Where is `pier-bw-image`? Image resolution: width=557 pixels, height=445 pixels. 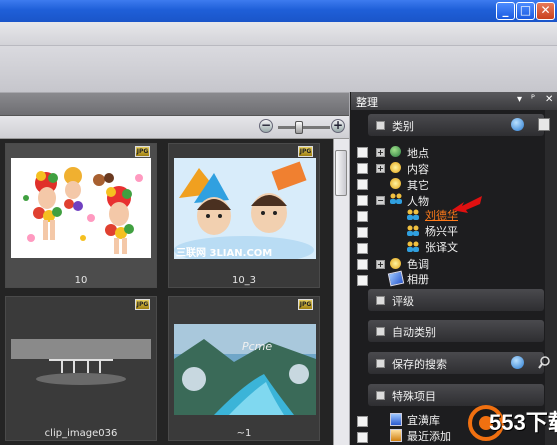 pier-bw-image is located at coordinates (81, 364).